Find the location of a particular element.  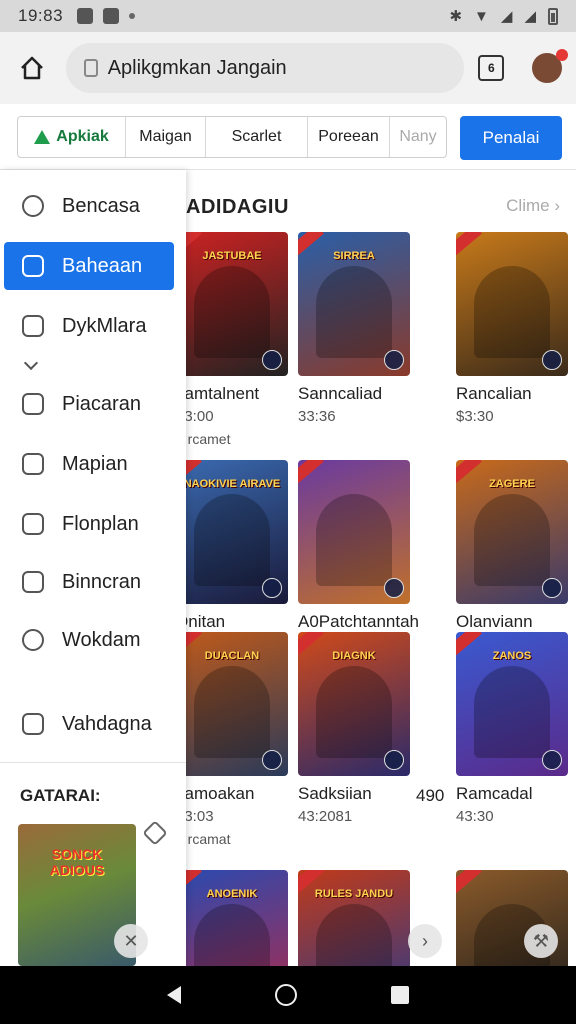

game-card: DIAGNK Sadksiian 43:2081 is located at coordinates (354, 731).